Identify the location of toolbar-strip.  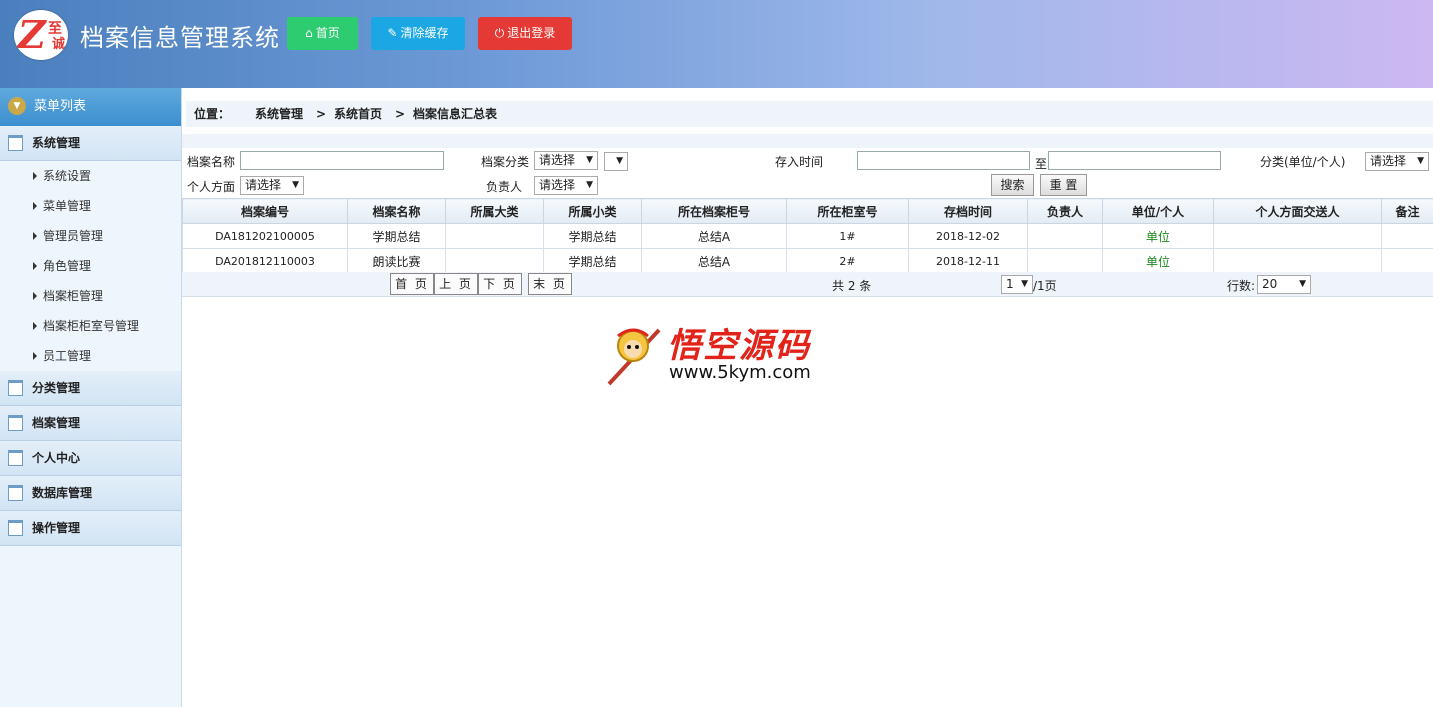
(807, 141).